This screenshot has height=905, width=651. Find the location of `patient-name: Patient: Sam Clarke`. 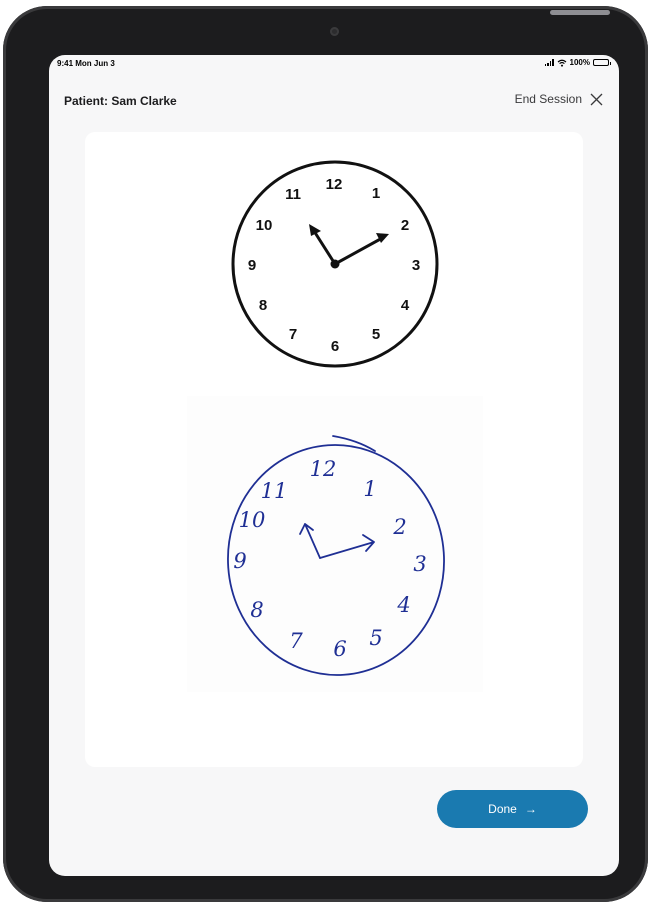

patient-name: Patient: Sam Clarke is located at coordinates (120, 101).